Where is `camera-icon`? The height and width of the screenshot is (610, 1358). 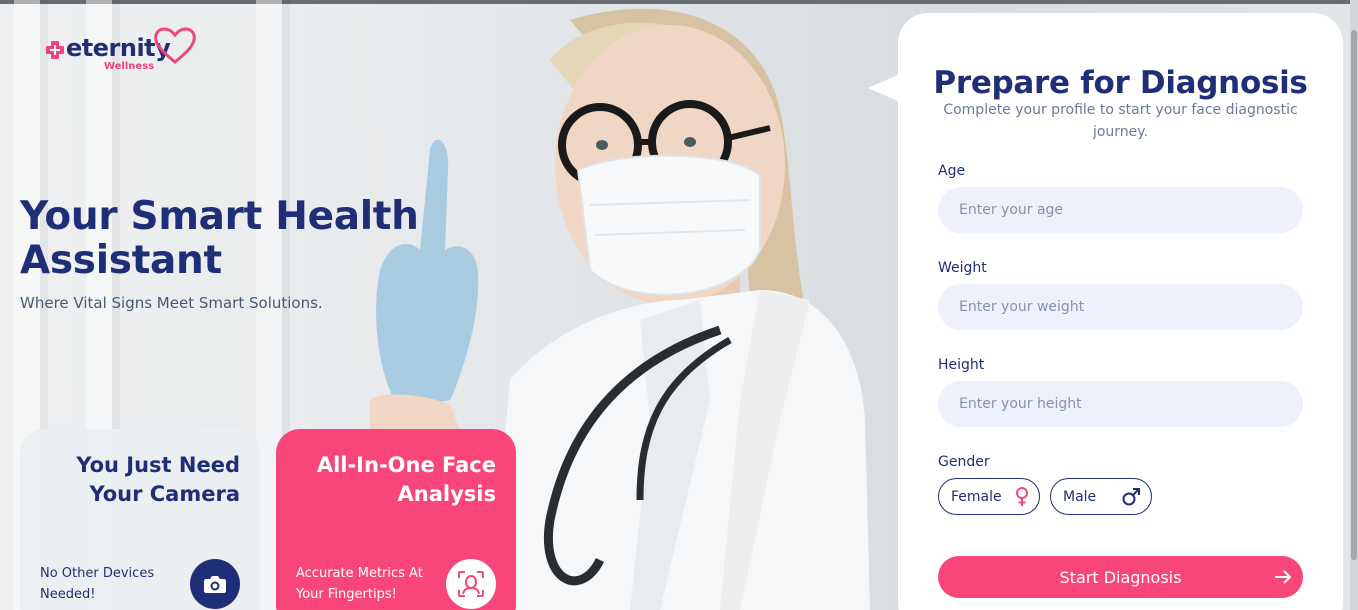
camera-icon is located at coordinates (215, 584).